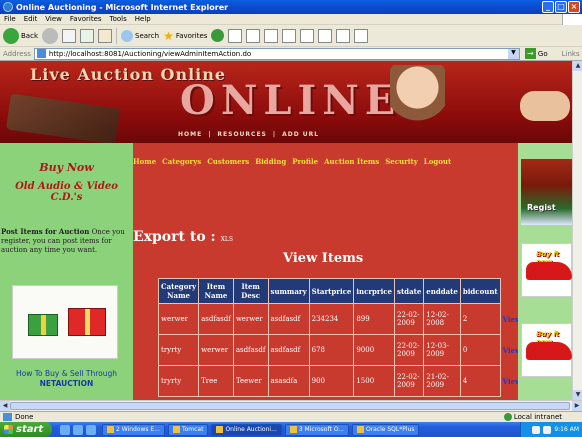  Describe the element at coordinates (65, 322) in the screenshot. I see `gift-boxes-image` at that location.